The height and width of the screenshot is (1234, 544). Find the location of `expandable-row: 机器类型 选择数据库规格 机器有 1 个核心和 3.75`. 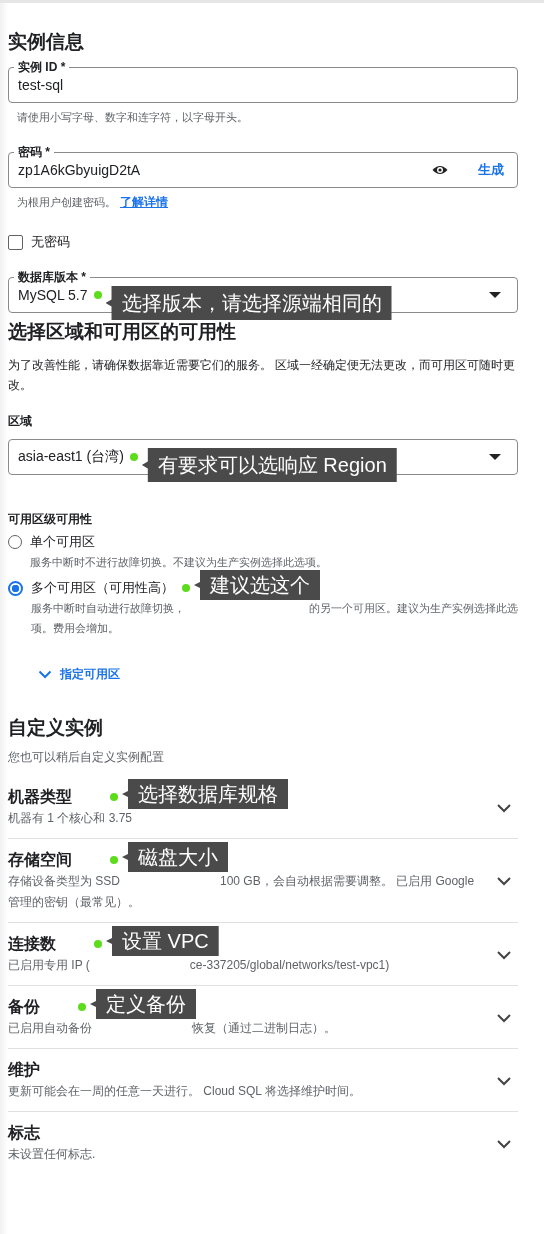

expandable-row: 机器类型 选择数据库规格 机器有 1 个核心和 3.75 is located at coordinates (263, 807).